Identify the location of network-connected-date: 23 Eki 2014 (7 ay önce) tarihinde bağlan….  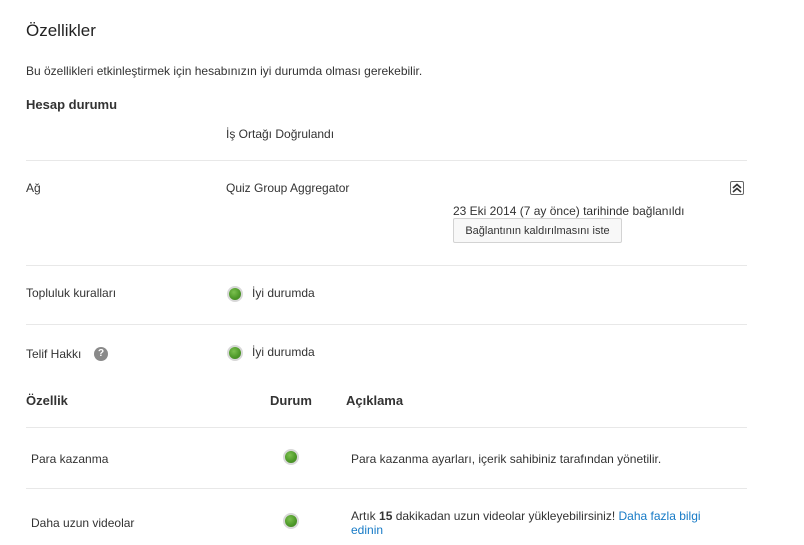
(569, 211).